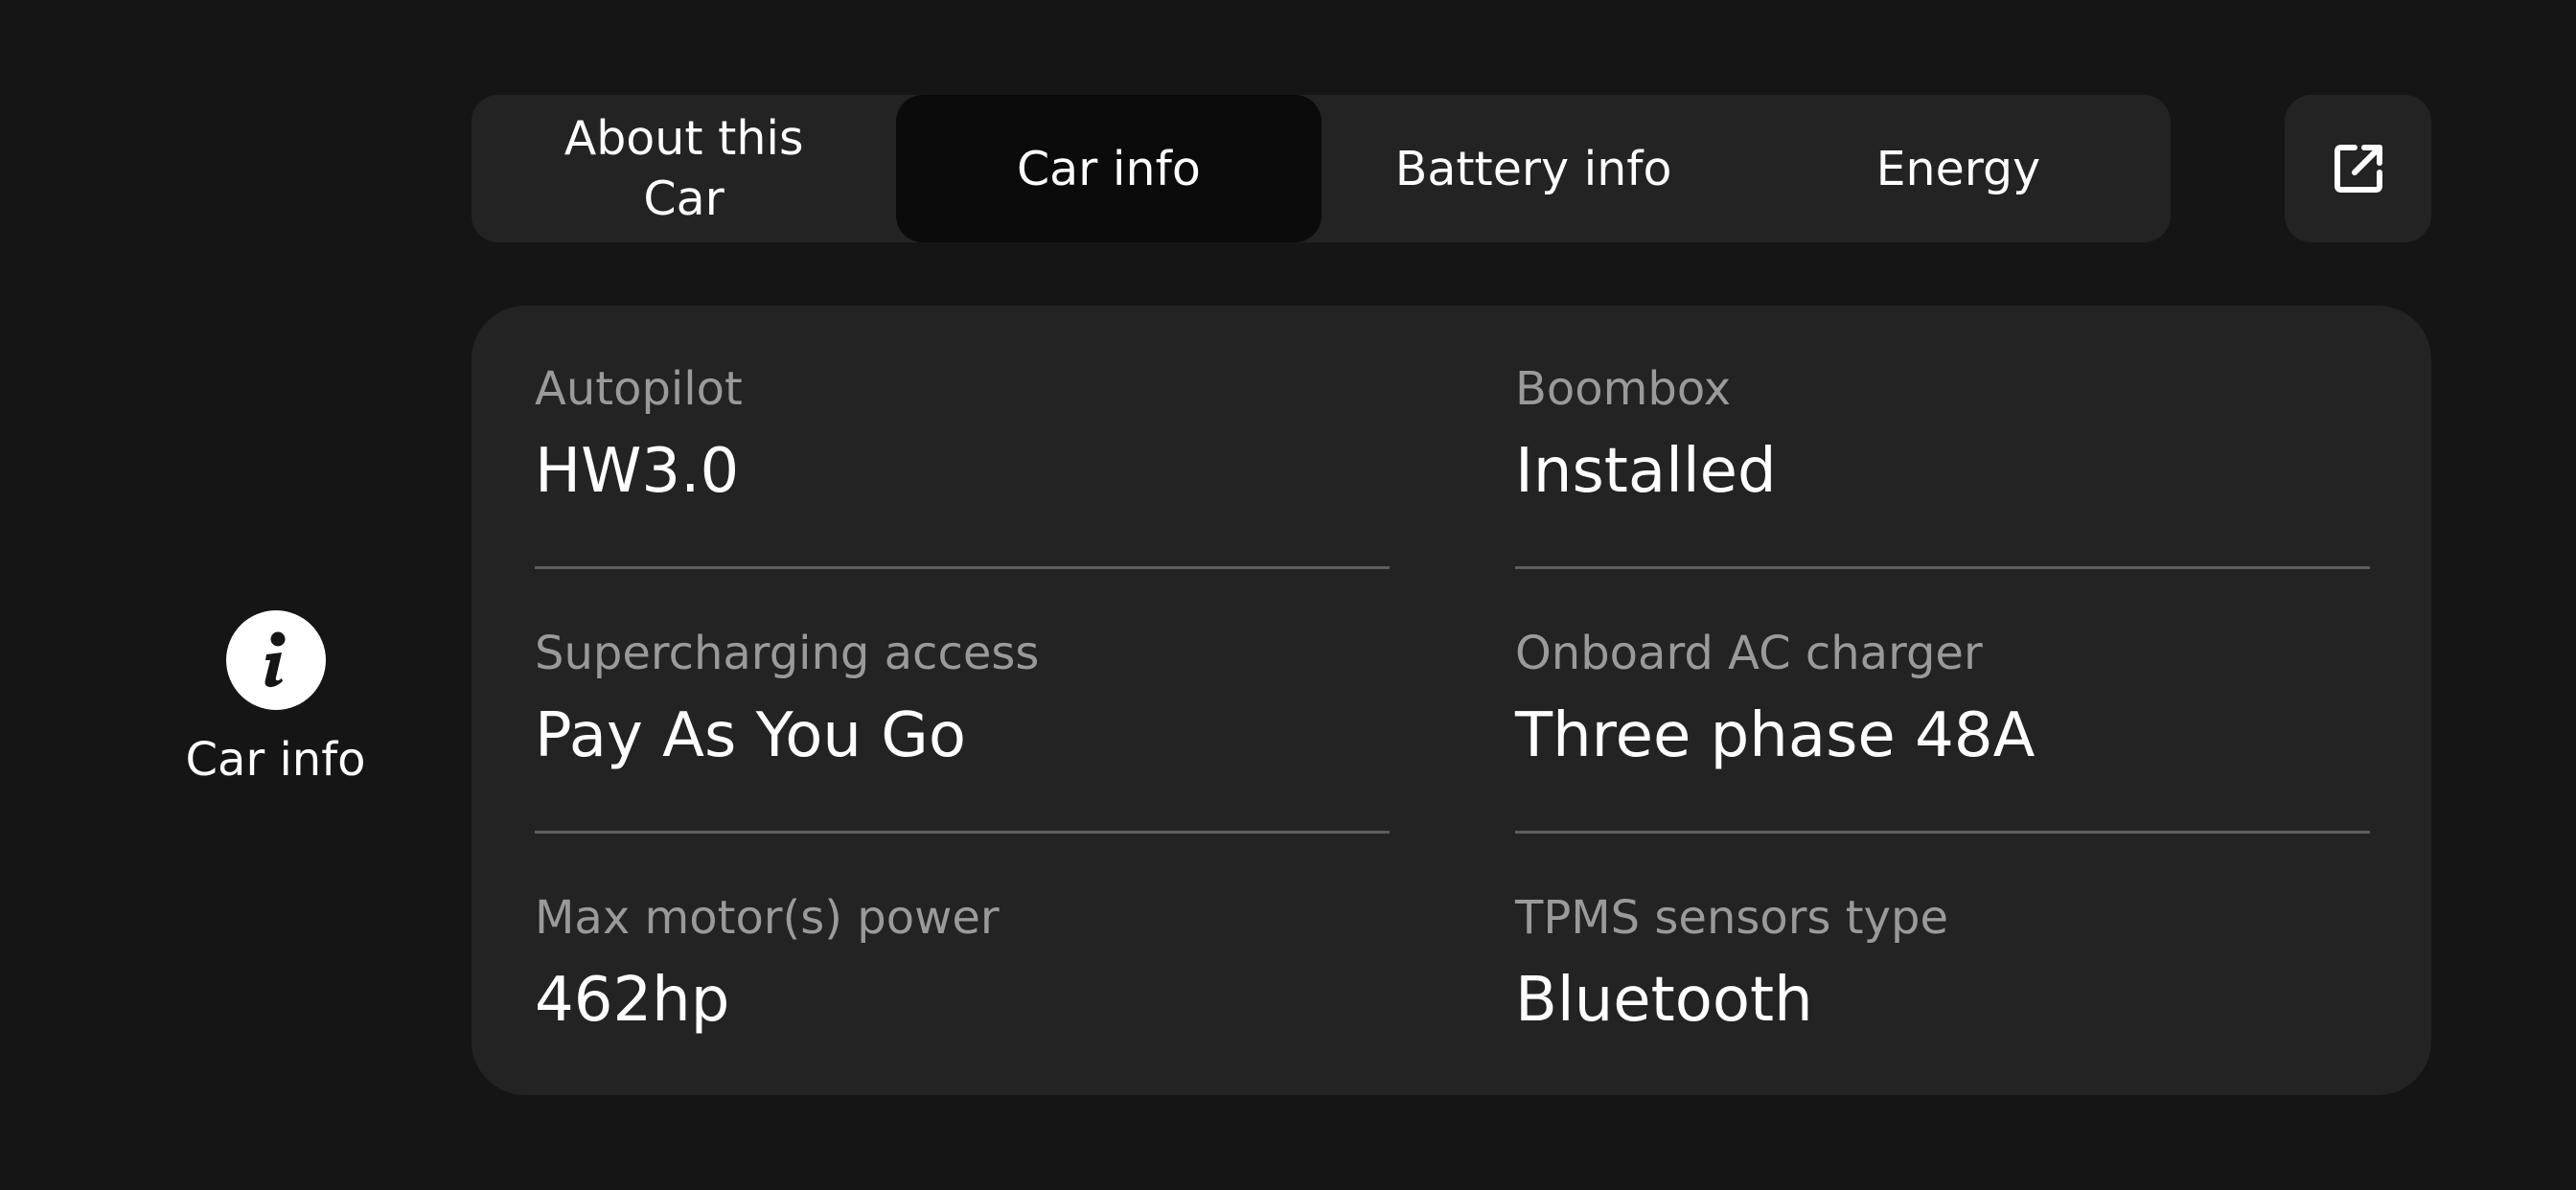 The width and height of the screenshot is (2576, 1190). I want to click on tab-label: About this Car, so click(684, 168).